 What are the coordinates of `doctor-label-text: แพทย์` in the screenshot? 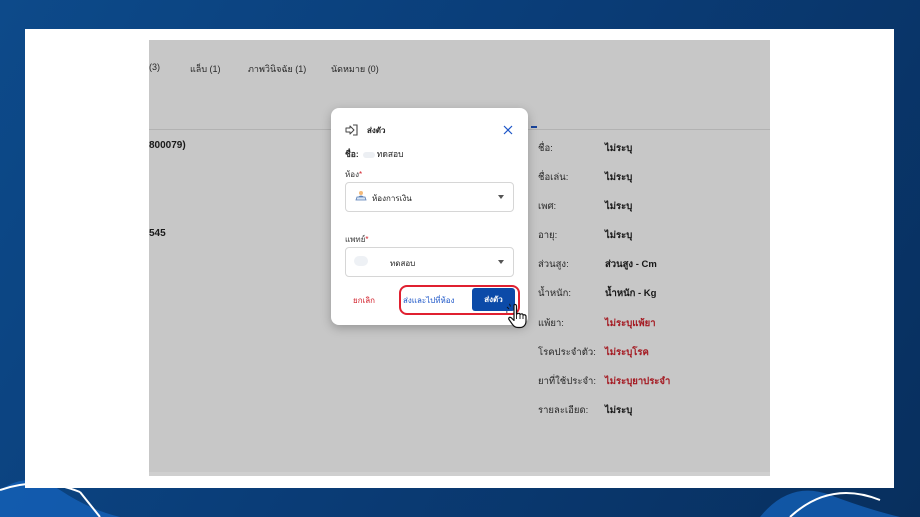 It's located at (355, 239).